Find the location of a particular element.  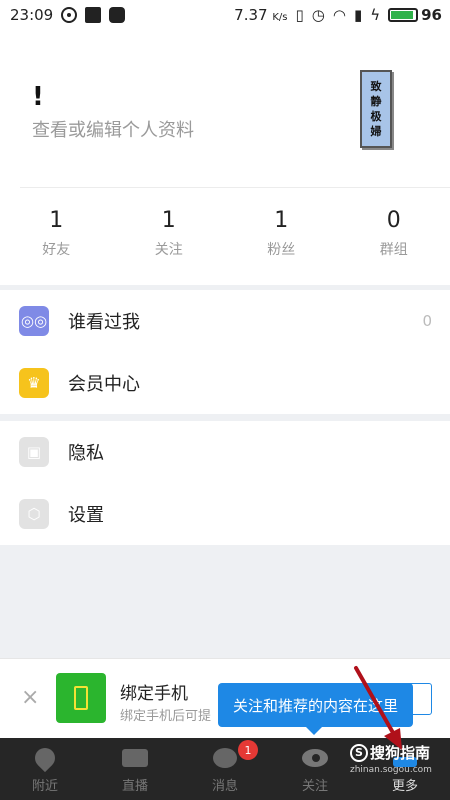

charging-icon: ϟ is located at coordinates (375, 15).